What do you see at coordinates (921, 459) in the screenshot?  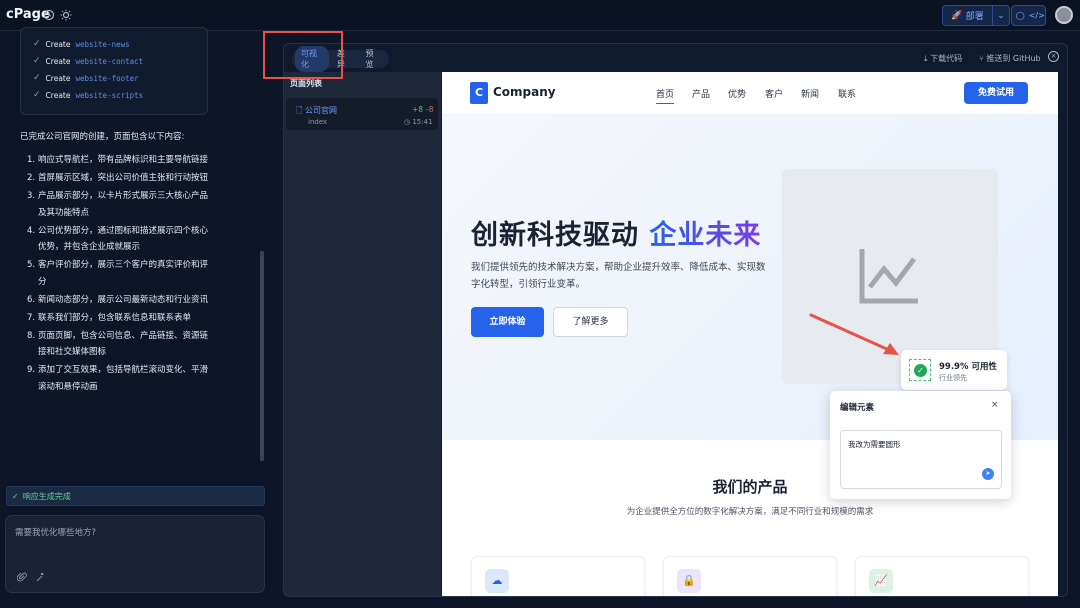 I see `edit-instruction-input: 我改为需要圆形 ➤` at bounding box center [921, 459].